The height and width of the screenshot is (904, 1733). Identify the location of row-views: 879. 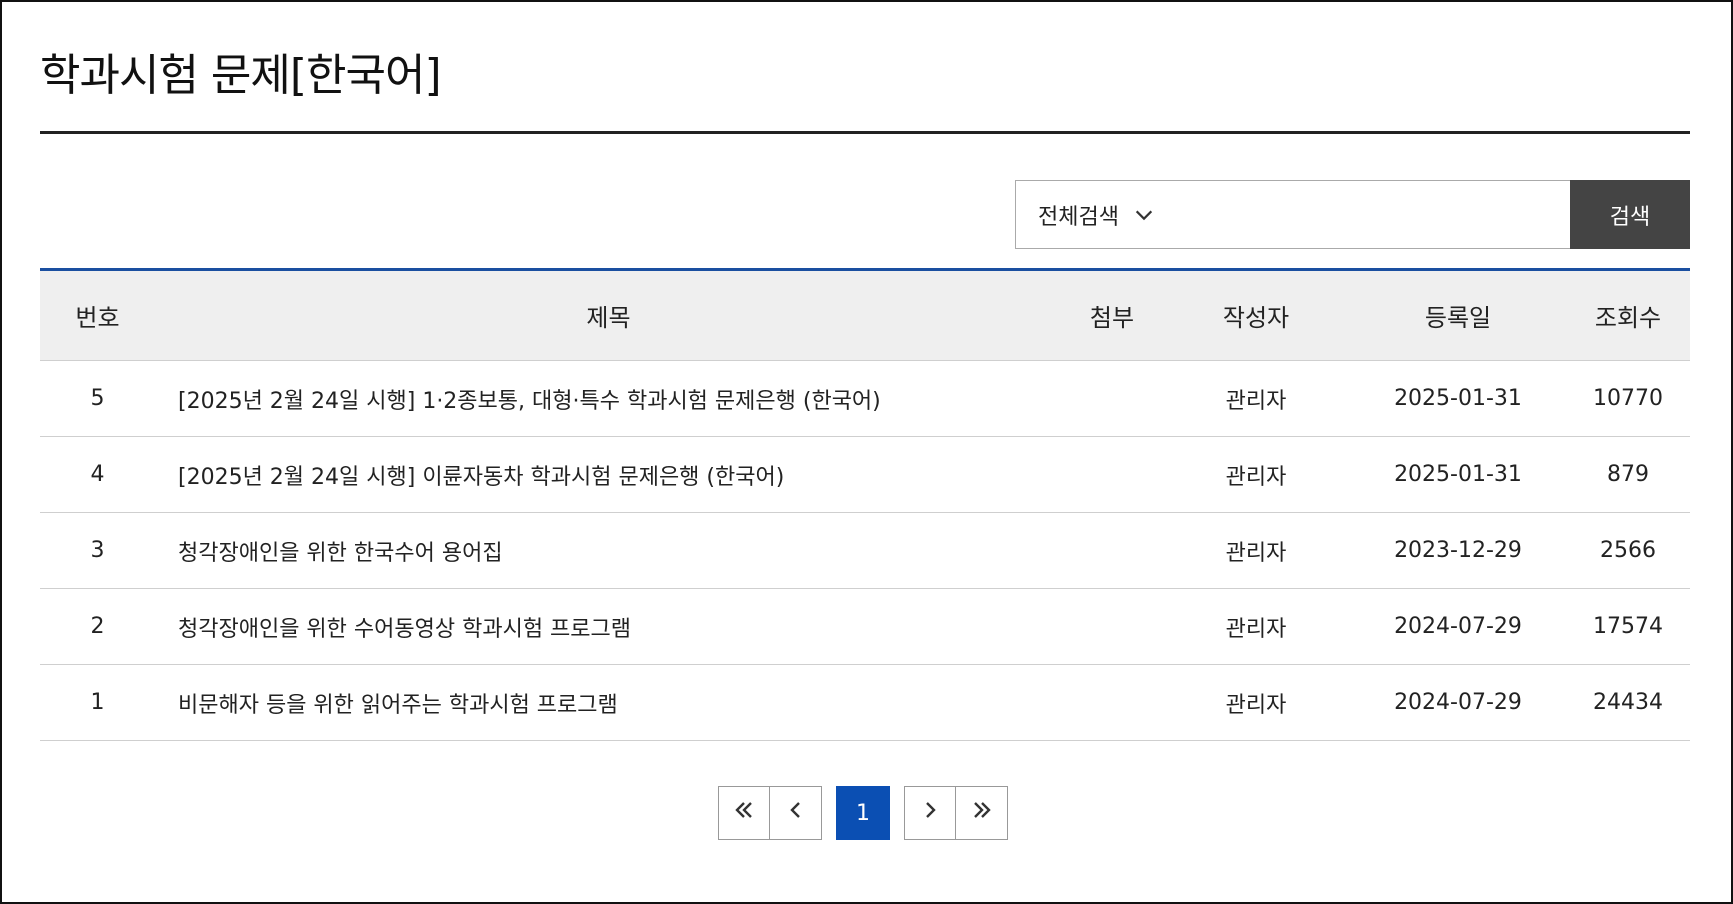
(1628, 474).